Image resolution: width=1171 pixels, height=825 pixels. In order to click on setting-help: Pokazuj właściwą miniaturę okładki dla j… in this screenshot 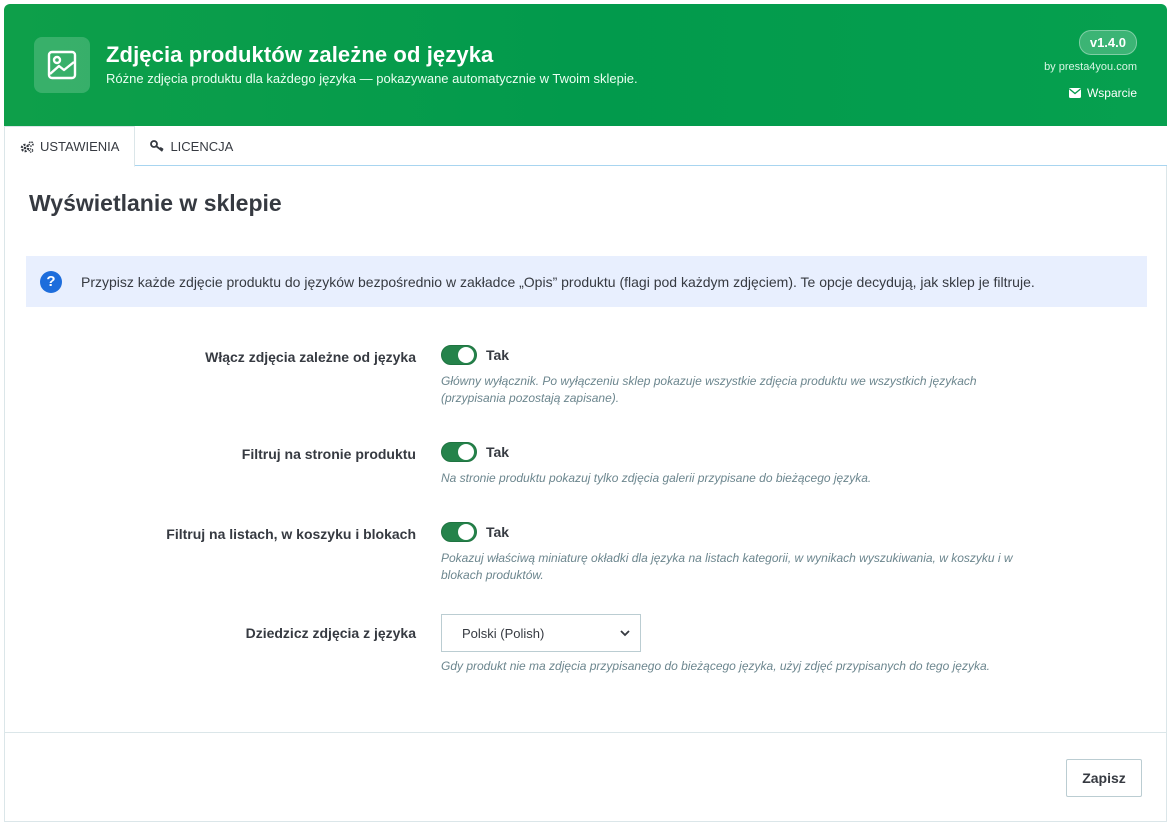, I will do `click(727, 566)`.